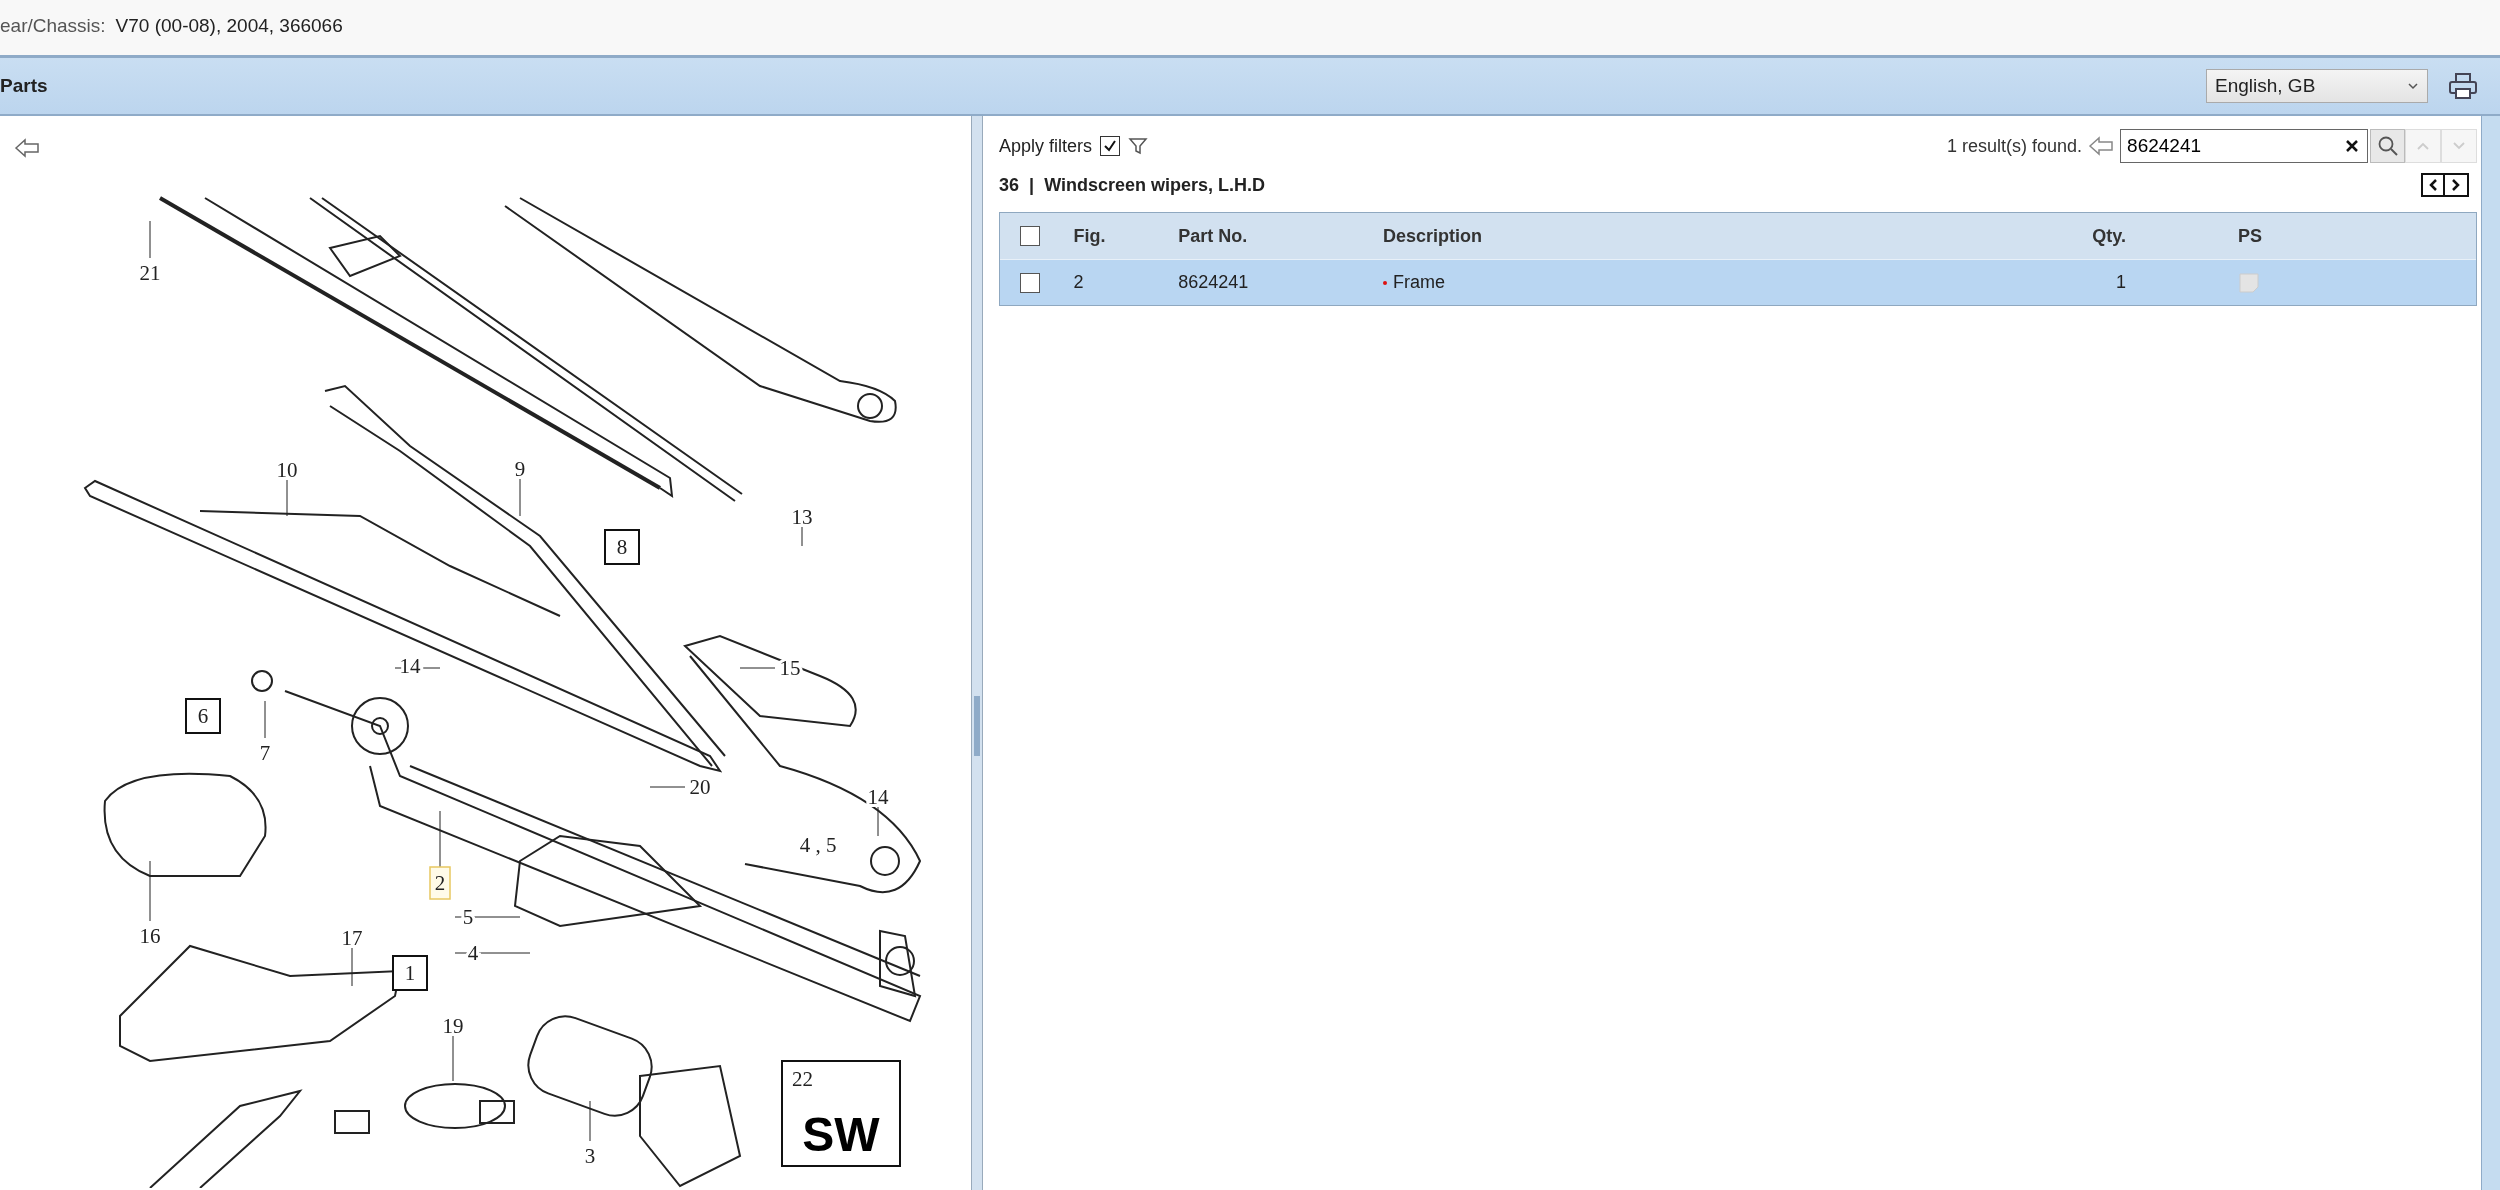 The width and height of the screenshot is (2500, 1190). Describe the element at coordinates (1155, 185) in the screenshot. I see `group-title: Windscreen wipers, L.H.D` at that location.